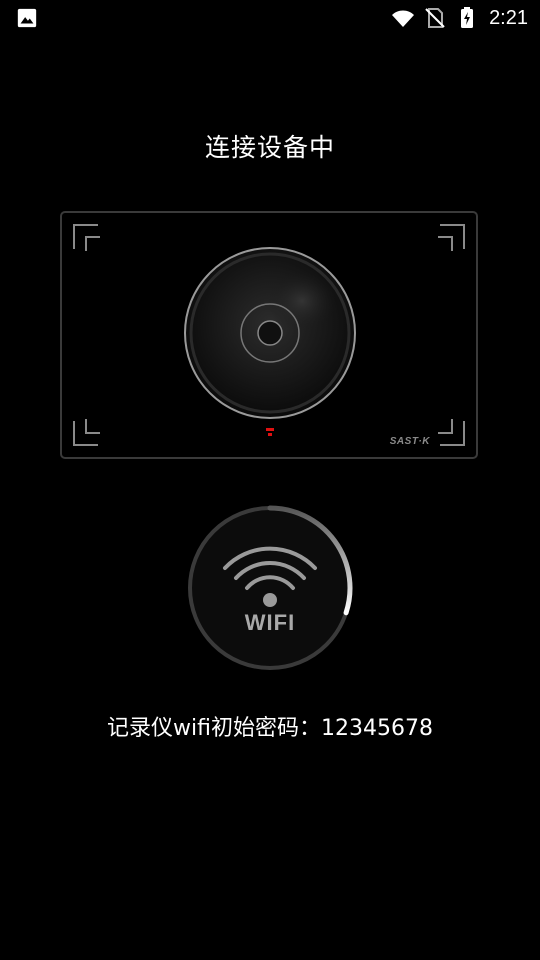 The width and height of the screenshot is (540, 960). What do you see at coordinates (403, 18) in the screenshot?
I see `wifi-icon` at bounding box center [403, 18].